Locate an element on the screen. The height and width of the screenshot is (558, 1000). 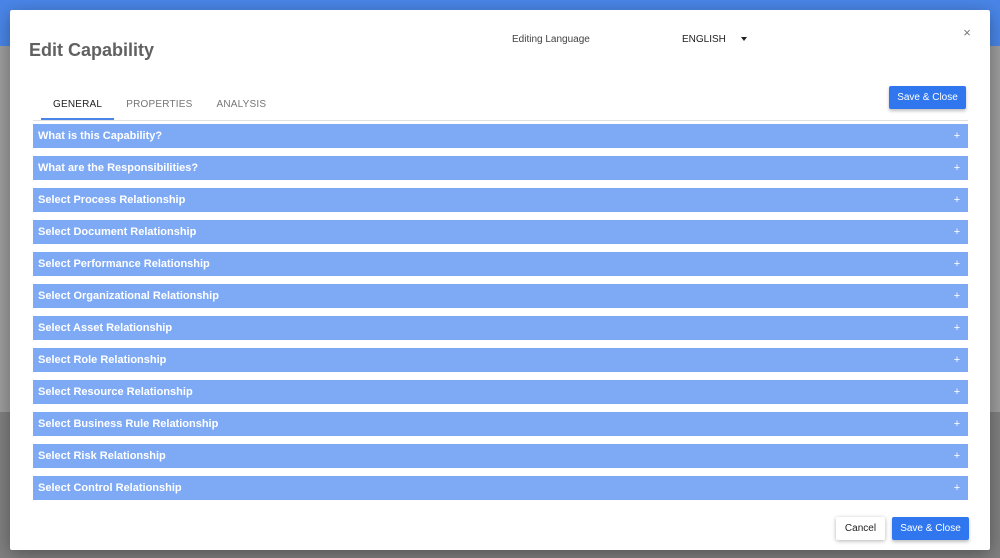
section-title: What are the Responsibilities? is located at coordinates (118, 168).